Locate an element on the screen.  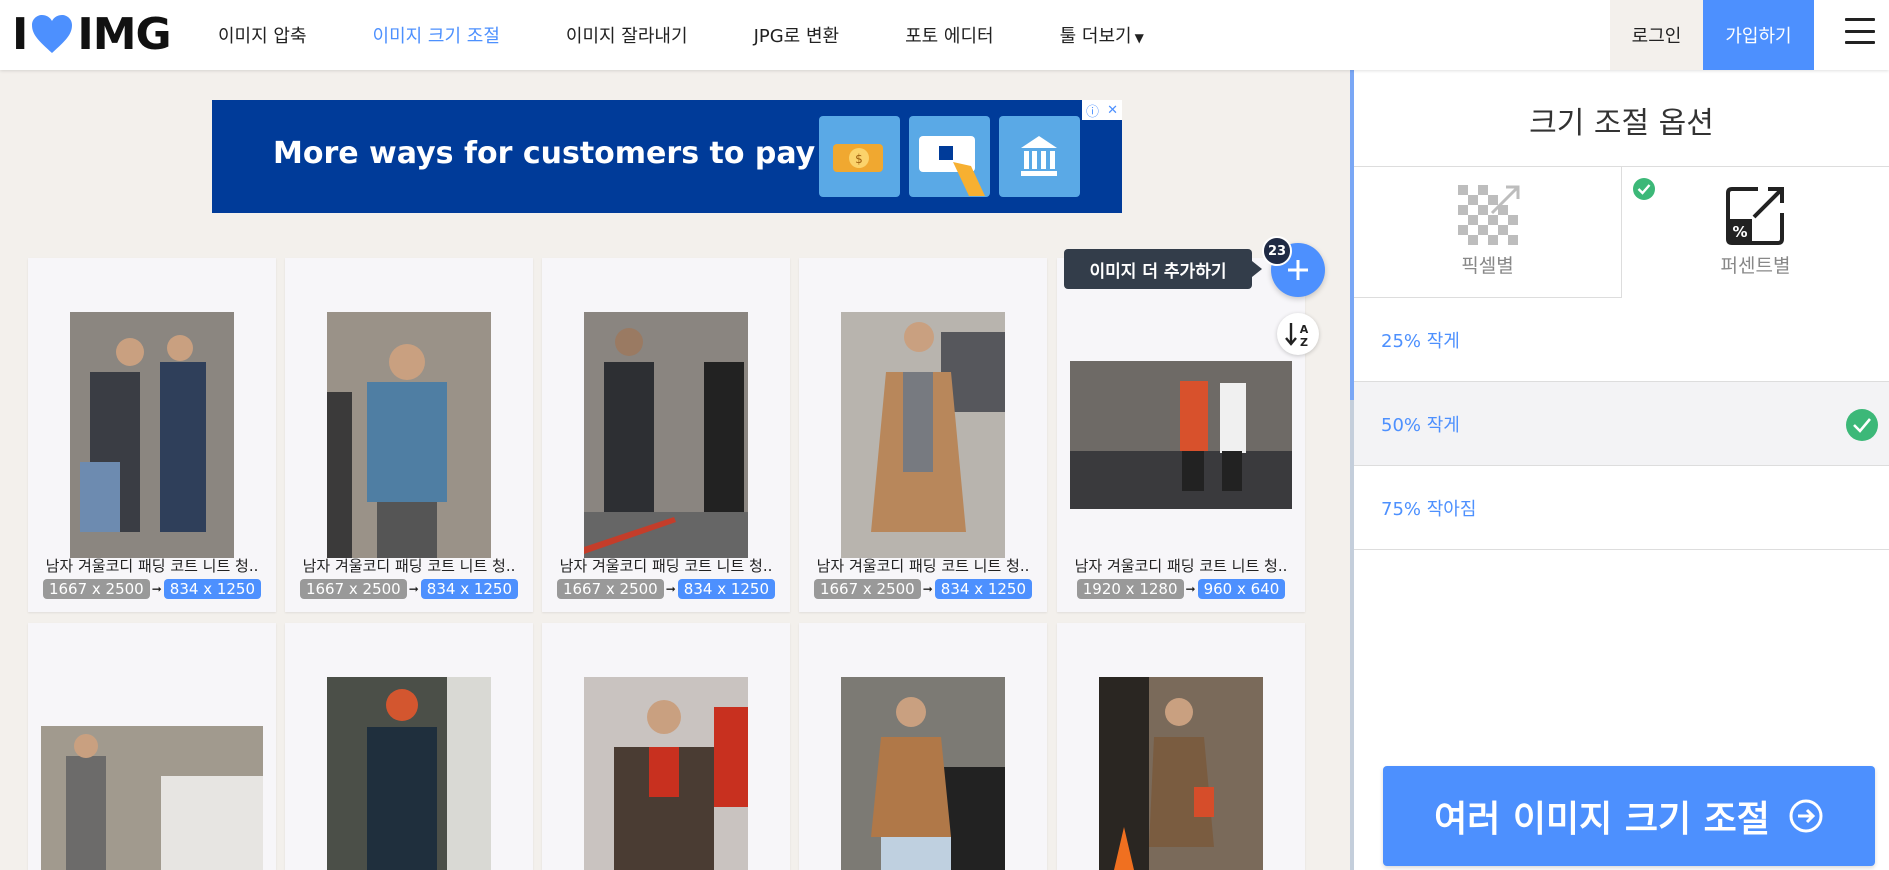
pixel-resize-icon is located at coordinates (1489, 215).